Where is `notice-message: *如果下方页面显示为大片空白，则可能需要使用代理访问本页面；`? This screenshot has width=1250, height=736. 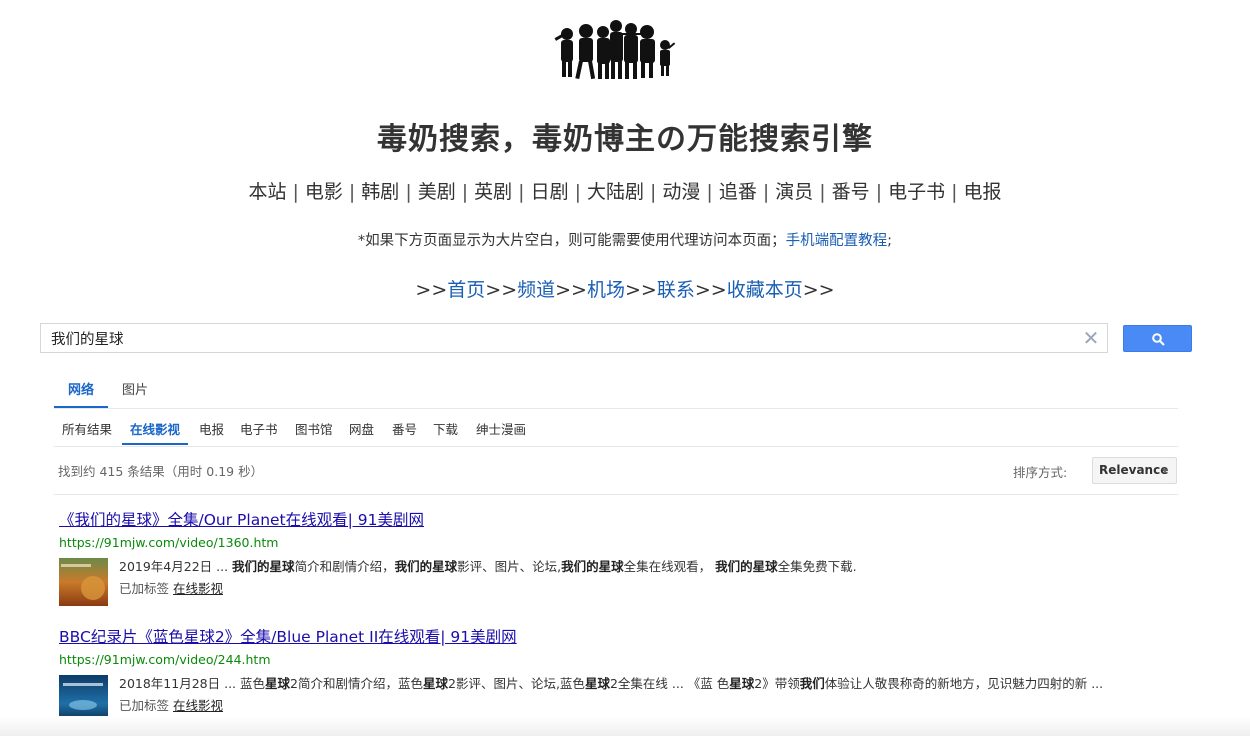
notice-message: *如果下方页面显示为大片空白，则可能需要使用代理访问本页面； is located at coordinates (571, 241).